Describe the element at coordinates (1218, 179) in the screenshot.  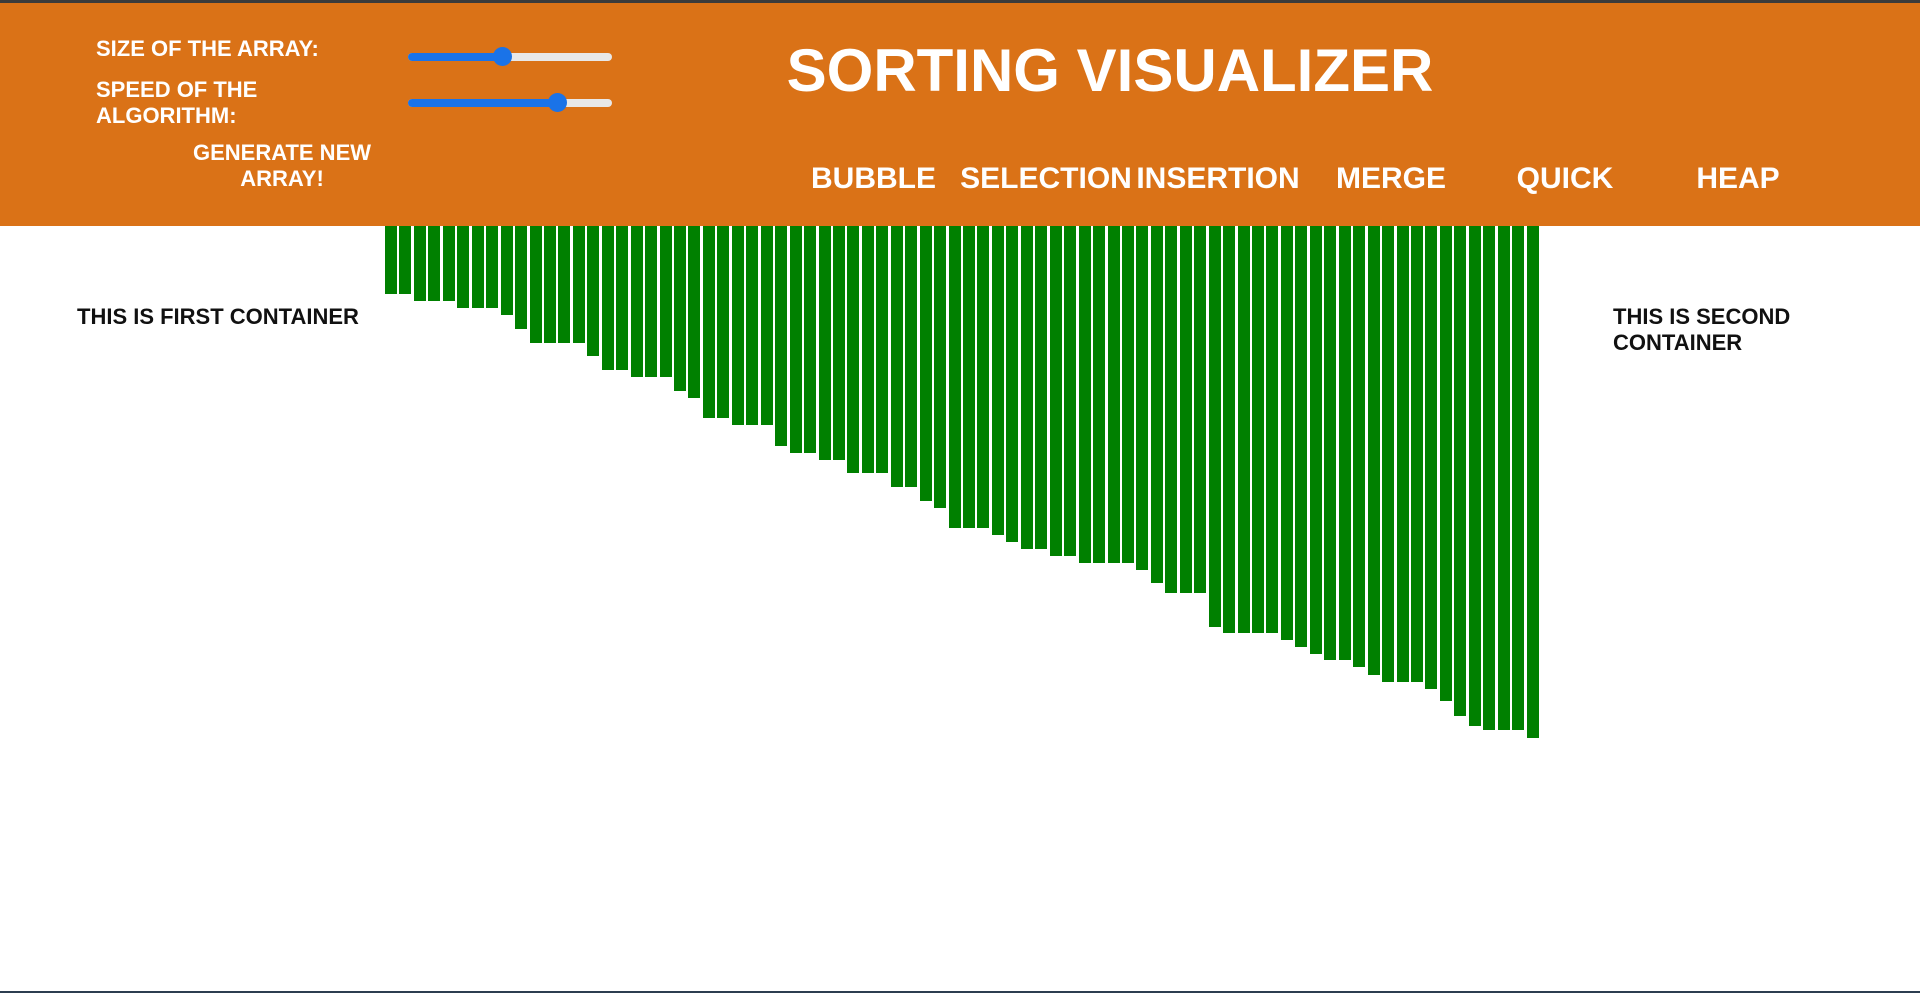
I see `insertion-sort-button: INSERTION` at that location.